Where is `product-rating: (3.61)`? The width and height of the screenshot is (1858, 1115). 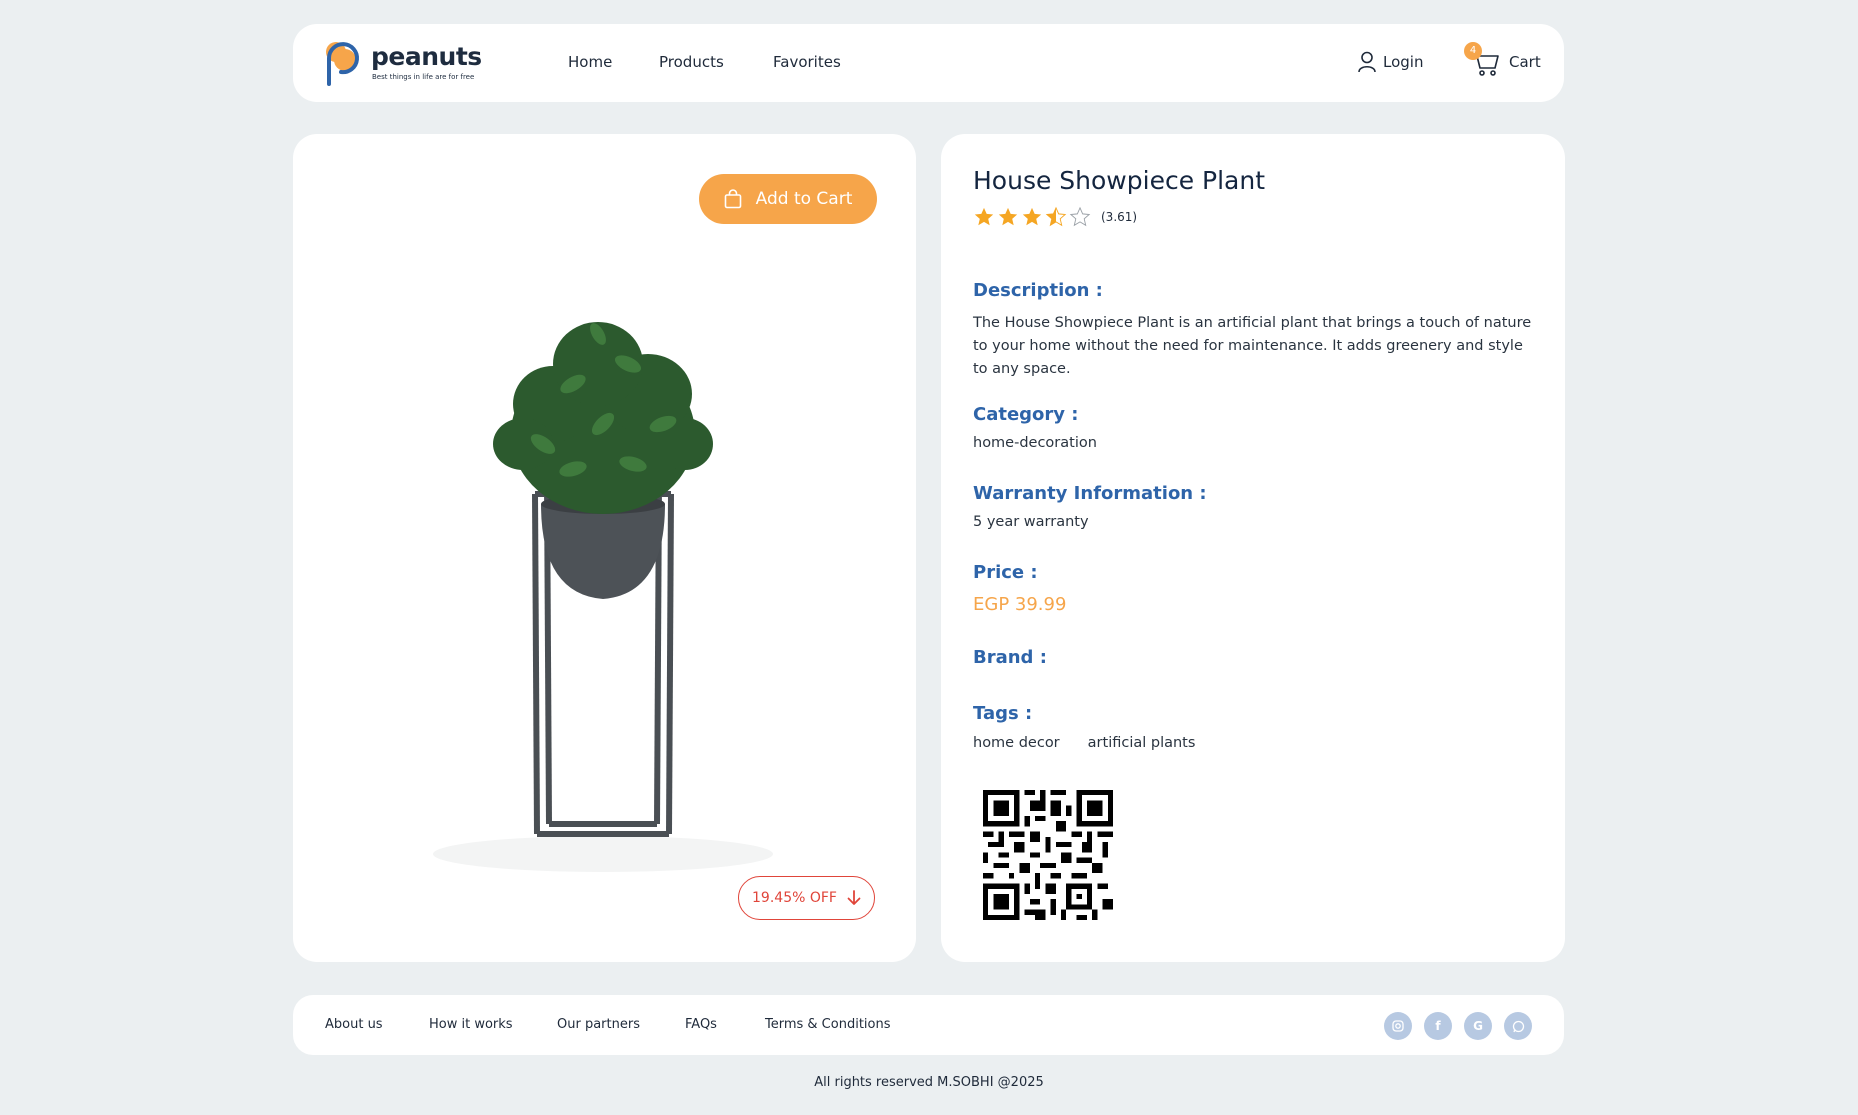 product-rating: (3.61) is located at coordinates (1055, 217).